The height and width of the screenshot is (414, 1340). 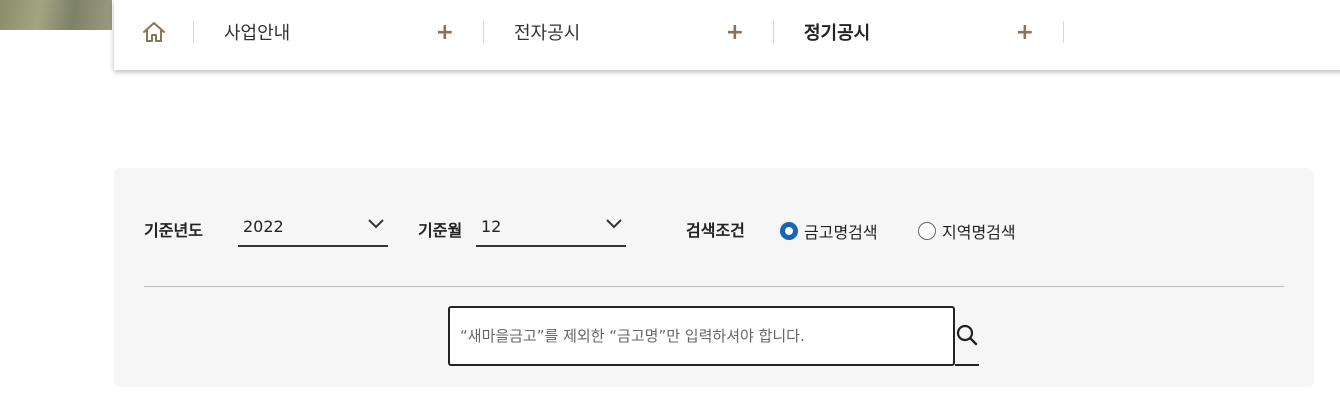 What do you see at coordinates (551, 227) in the screenshot?
I see `month-select: 12` at bounding box center [551, 227].